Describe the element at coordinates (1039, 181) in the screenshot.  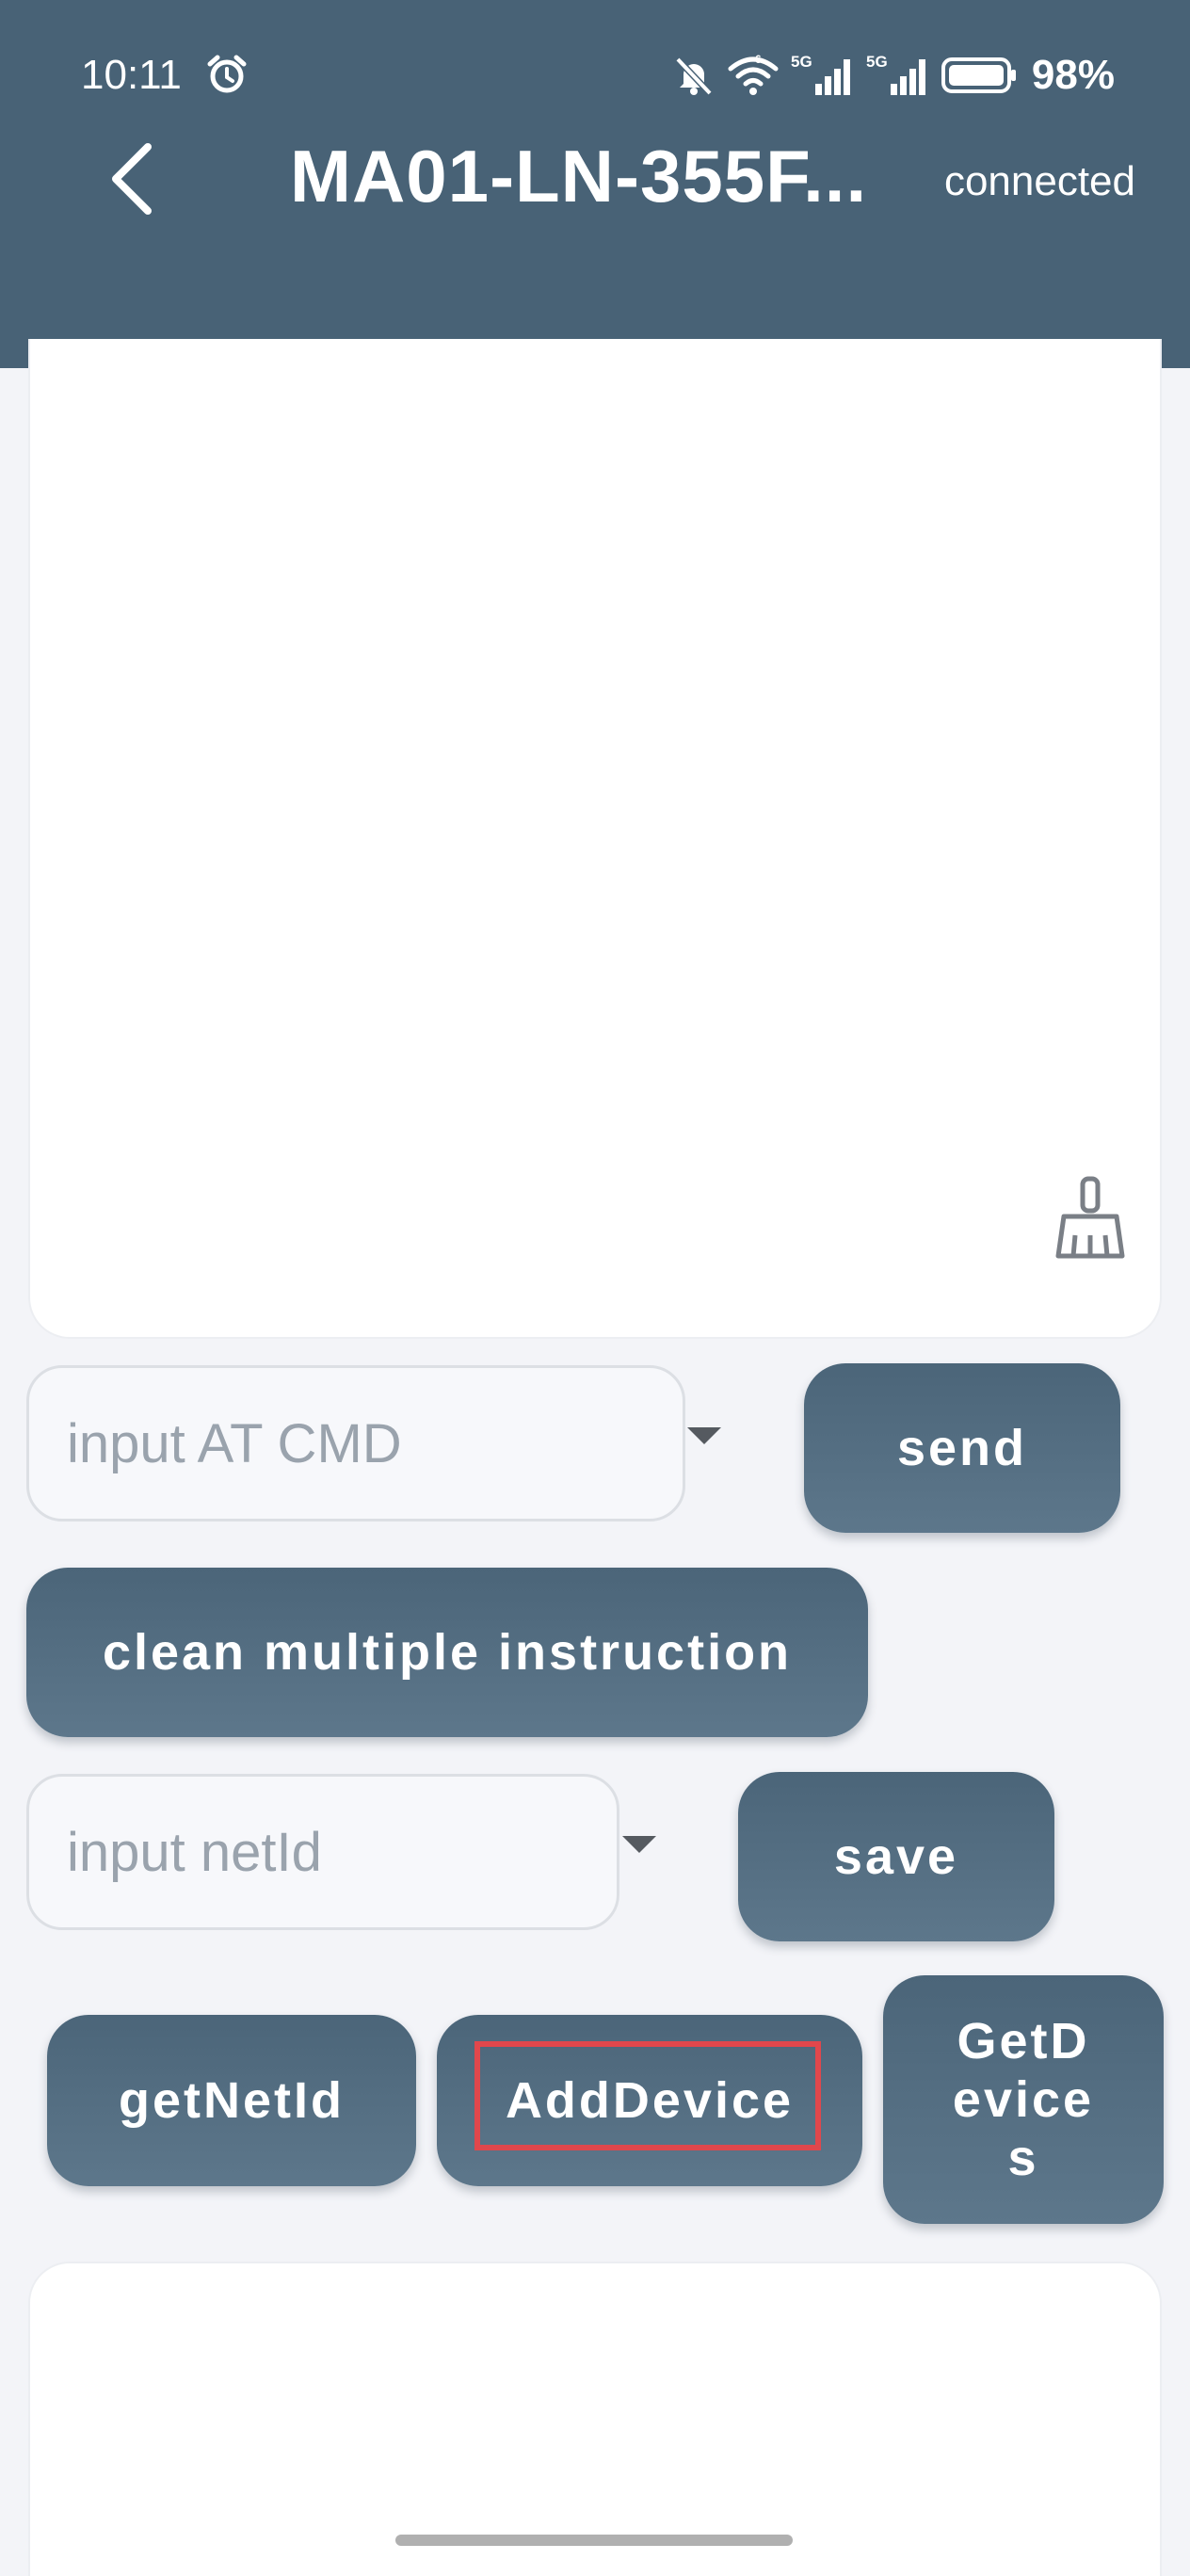
I see `connection-status: connected` at that location.